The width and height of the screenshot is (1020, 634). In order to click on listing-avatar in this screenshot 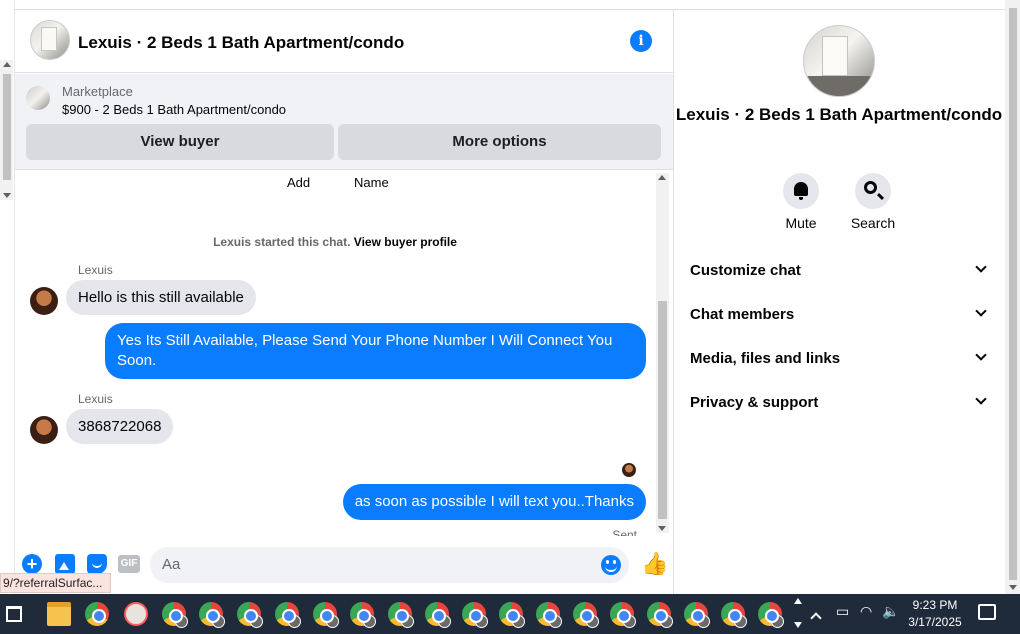, I will do `click(50, 40)`.